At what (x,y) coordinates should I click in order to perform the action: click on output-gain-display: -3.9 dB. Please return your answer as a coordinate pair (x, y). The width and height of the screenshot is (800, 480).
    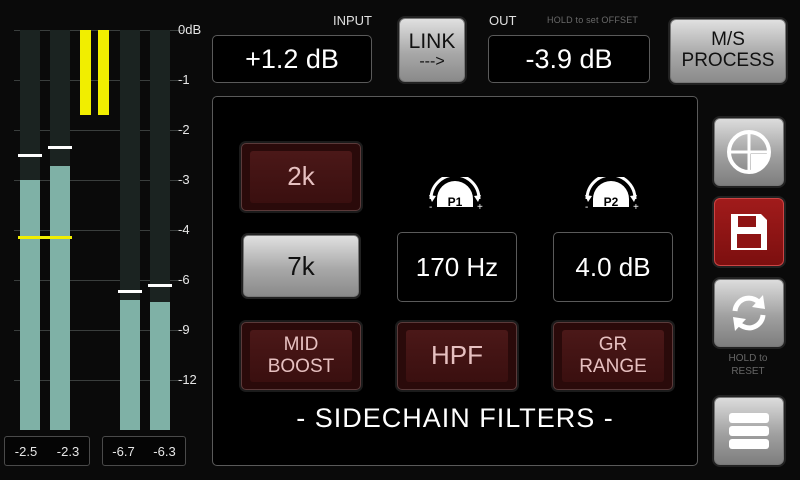
    Looking at the image, I should click on (569, 59).